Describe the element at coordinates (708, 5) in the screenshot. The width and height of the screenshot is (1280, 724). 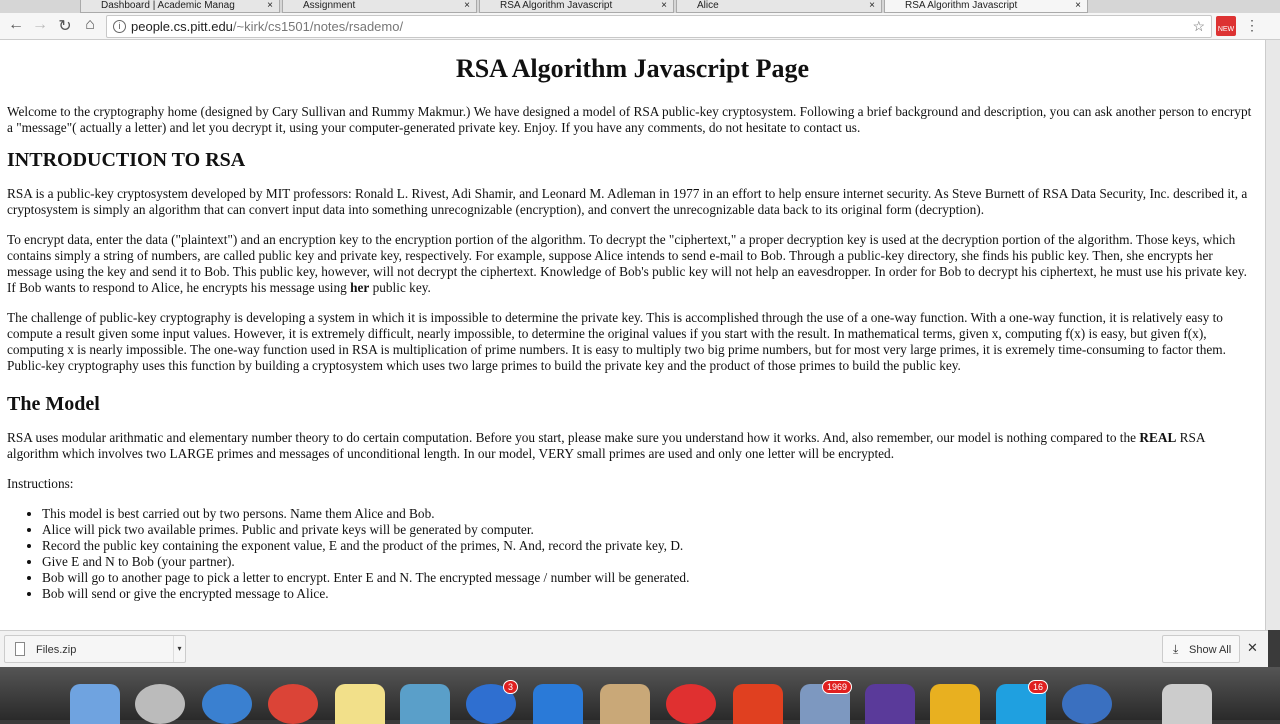
I see `tab-label: Alice` at that location.